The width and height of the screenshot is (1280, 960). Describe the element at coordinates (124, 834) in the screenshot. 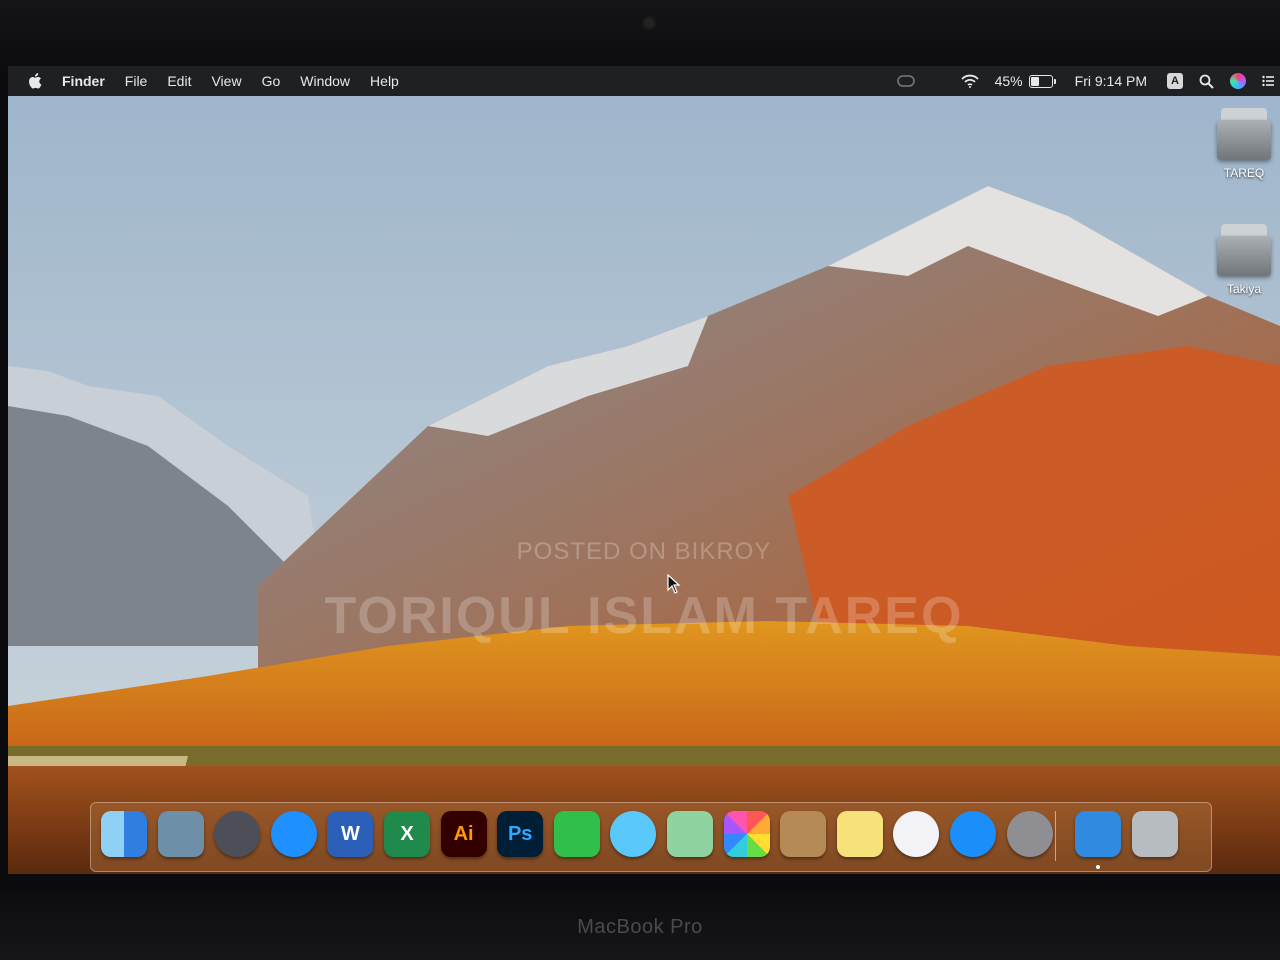

I see `finder-icon` at that location.